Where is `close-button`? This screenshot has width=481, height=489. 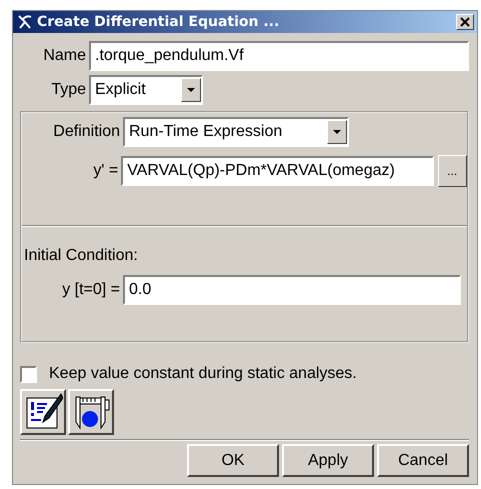
close-button is located at coordinates (465, 22).